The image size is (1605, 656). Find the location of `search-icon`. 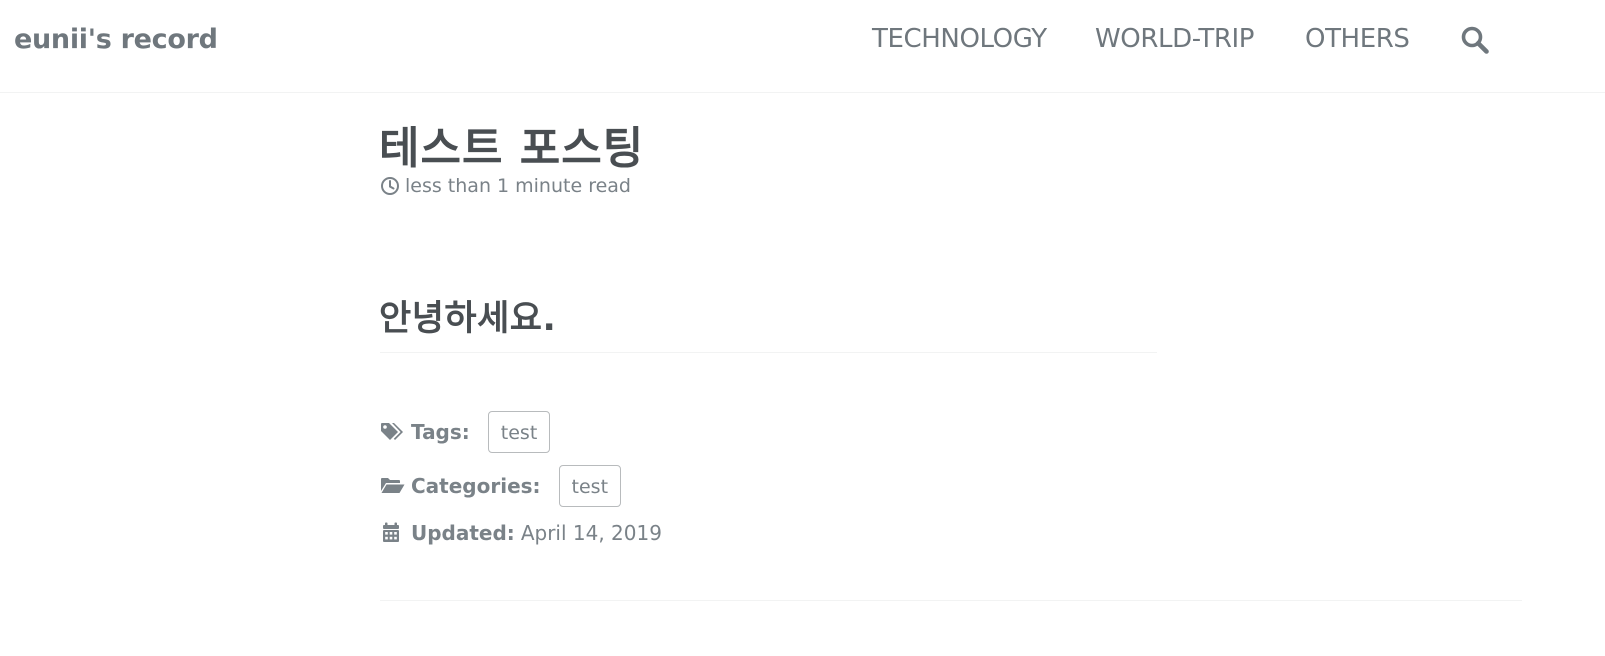

search-icon is located at coordinates (1475, 40).